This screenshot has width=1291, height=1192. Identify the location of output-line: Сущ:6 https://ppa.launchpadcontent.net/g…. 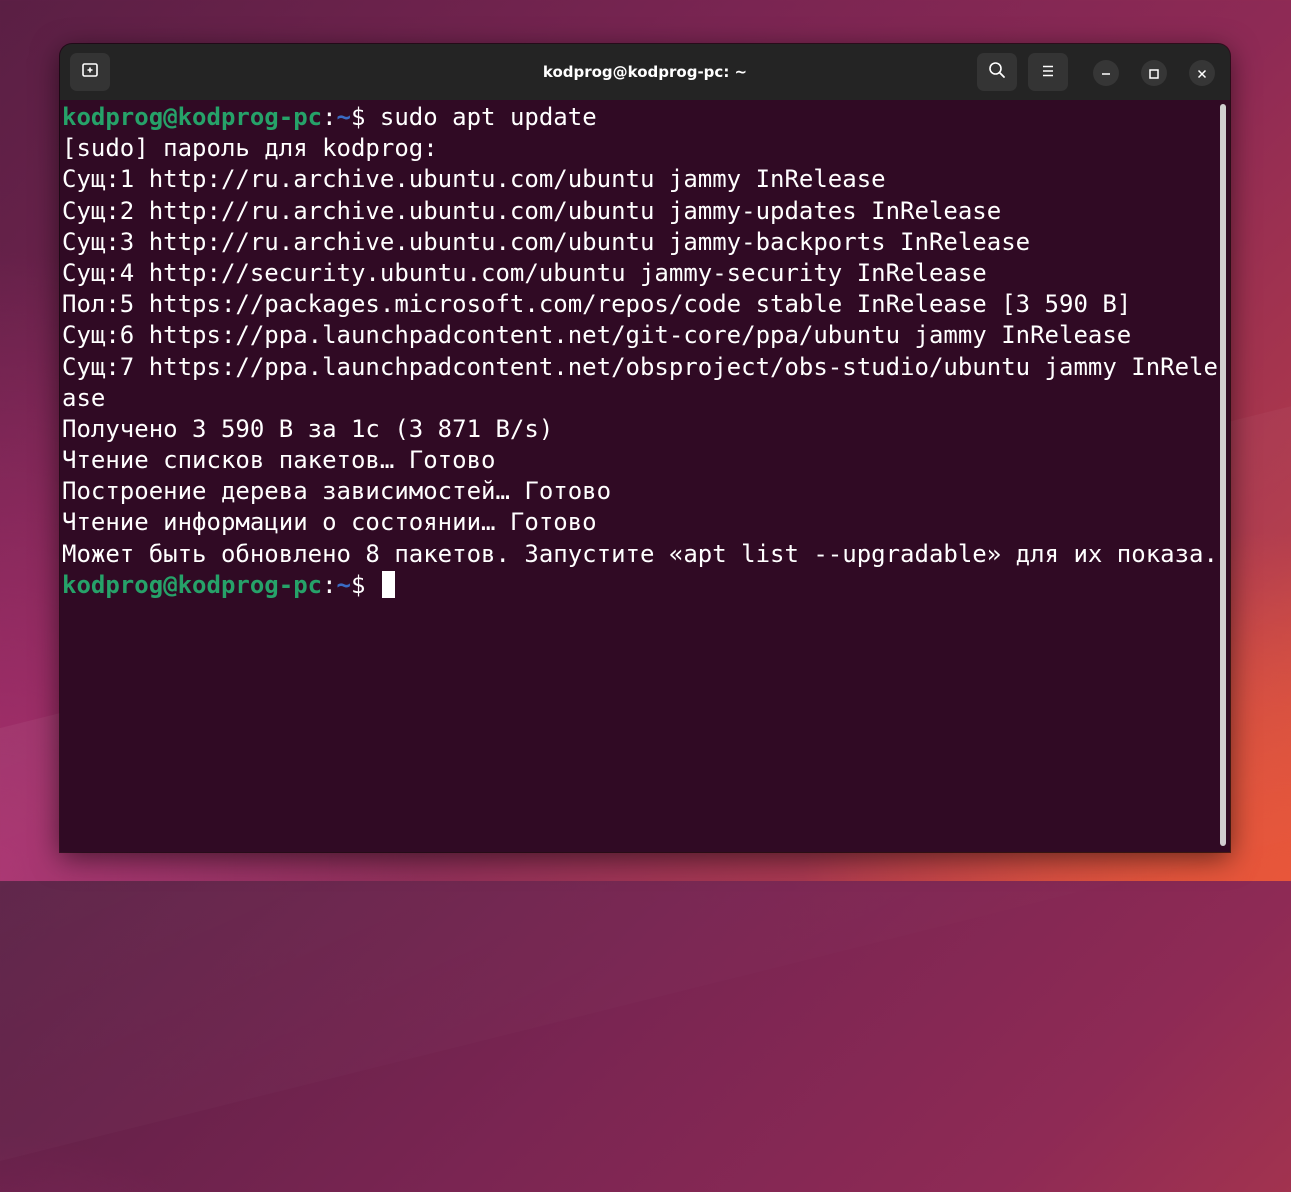
(597, 335).